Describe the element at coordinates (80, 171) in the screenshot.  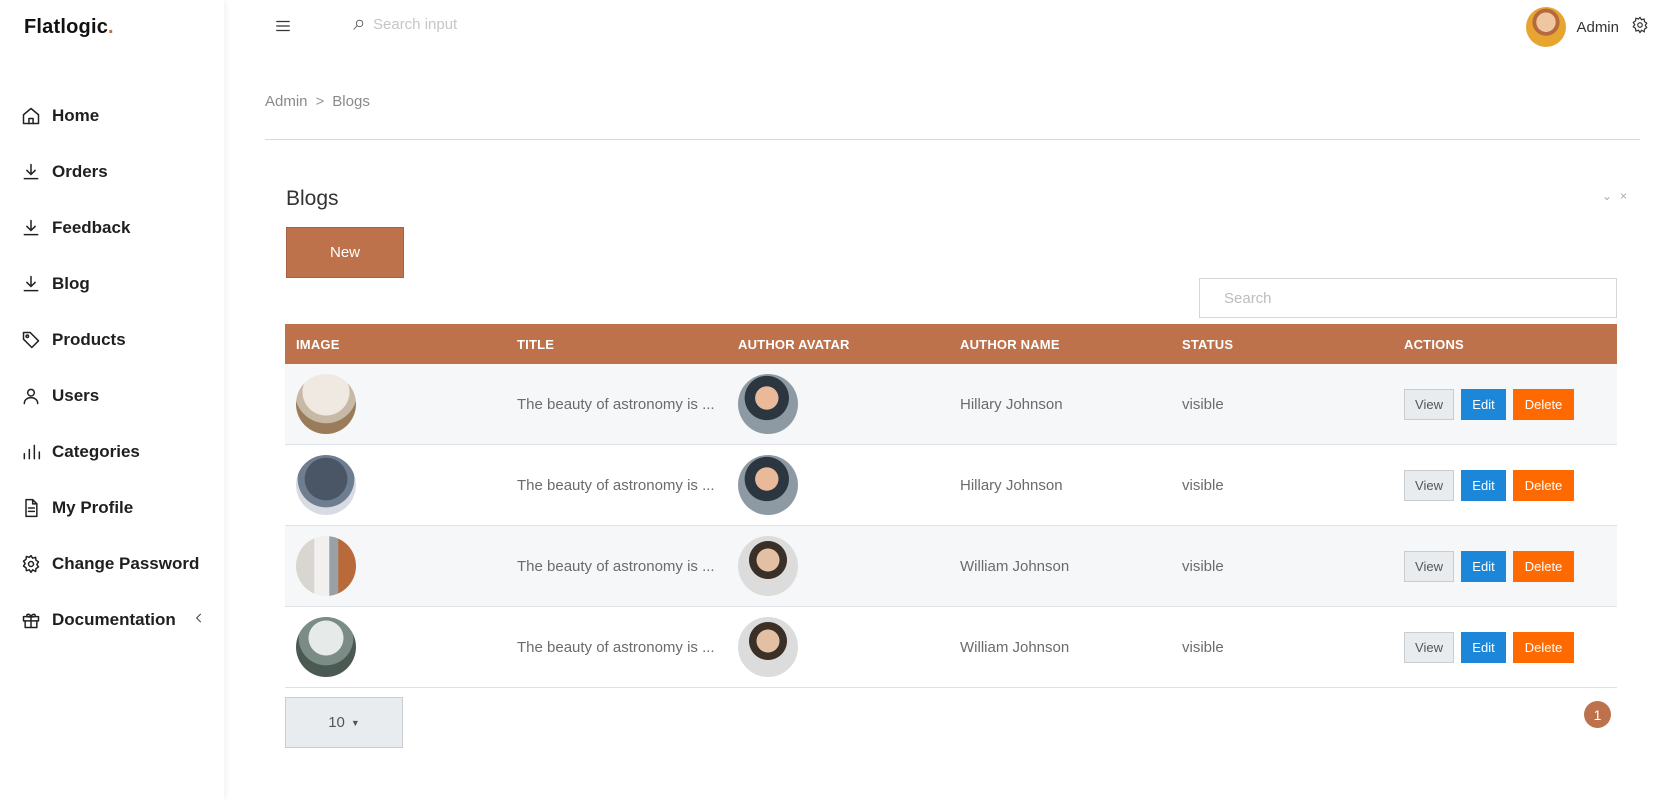
I see `sidebar-item-label: Orders` at that location.